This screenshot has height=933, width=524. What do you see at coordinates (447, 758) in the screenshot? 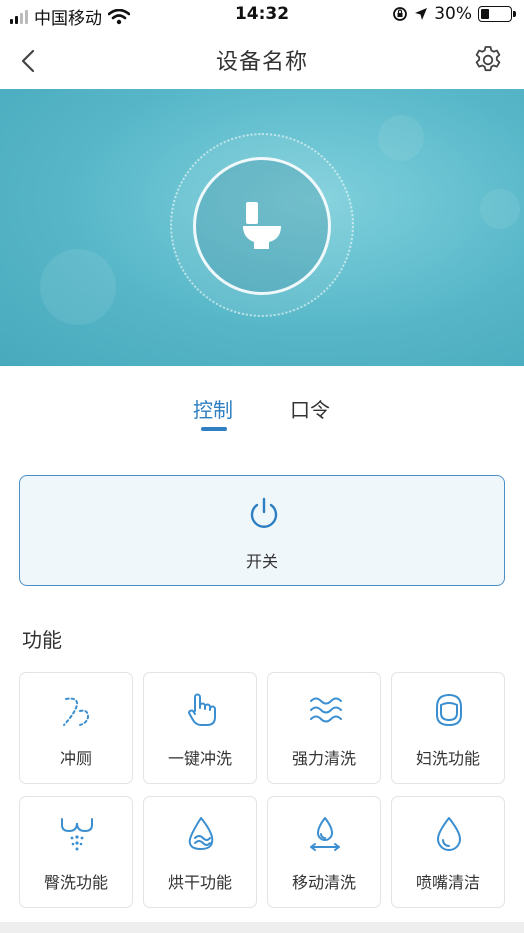
I see `function-label: 妇洗功能` at bounding box center [447, 758].